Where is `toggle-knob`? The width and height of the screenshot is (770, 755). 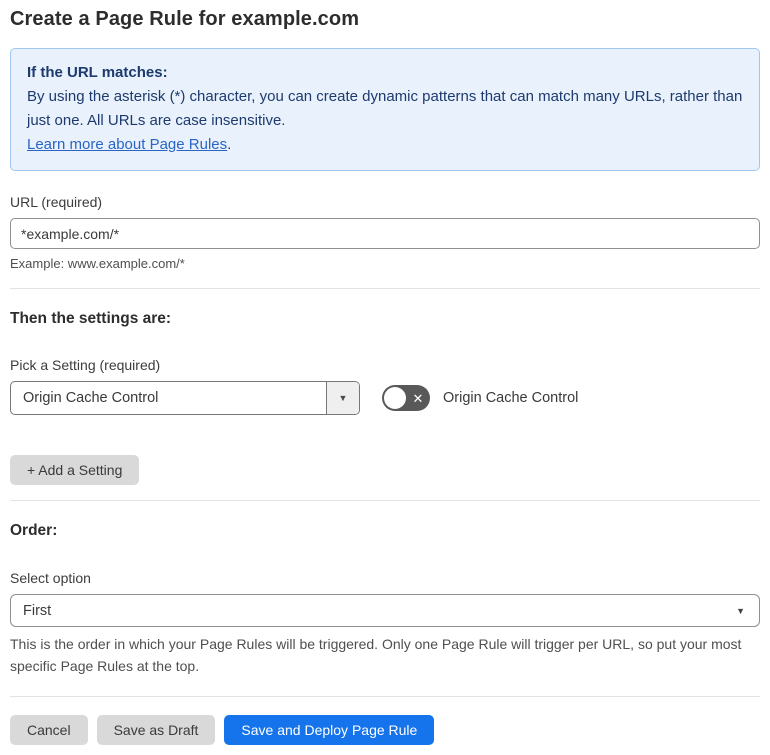
toggle-knob is located at coordinates (395, 398).